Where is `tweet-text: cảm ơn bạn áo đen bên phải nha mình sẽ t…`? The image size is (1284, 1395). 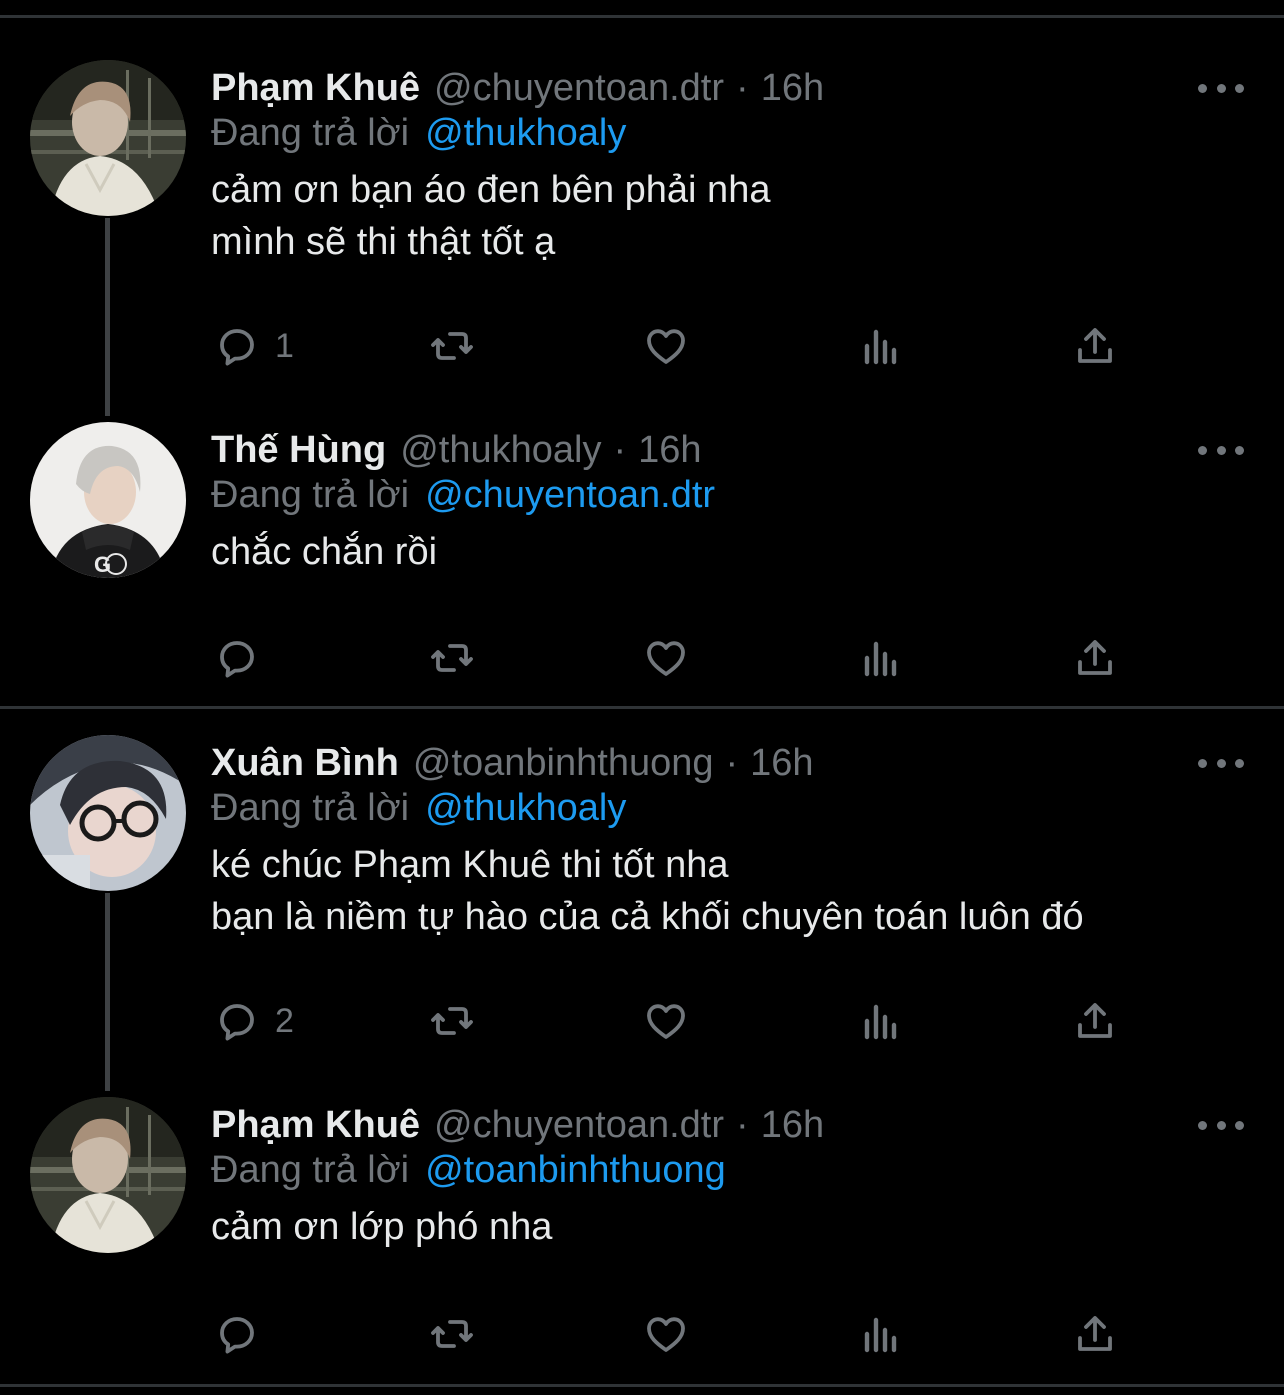 tweet-text: cảm ơn bạn áo đen bên phải nha mình sẽ t… is located at coordinates (490, 216).